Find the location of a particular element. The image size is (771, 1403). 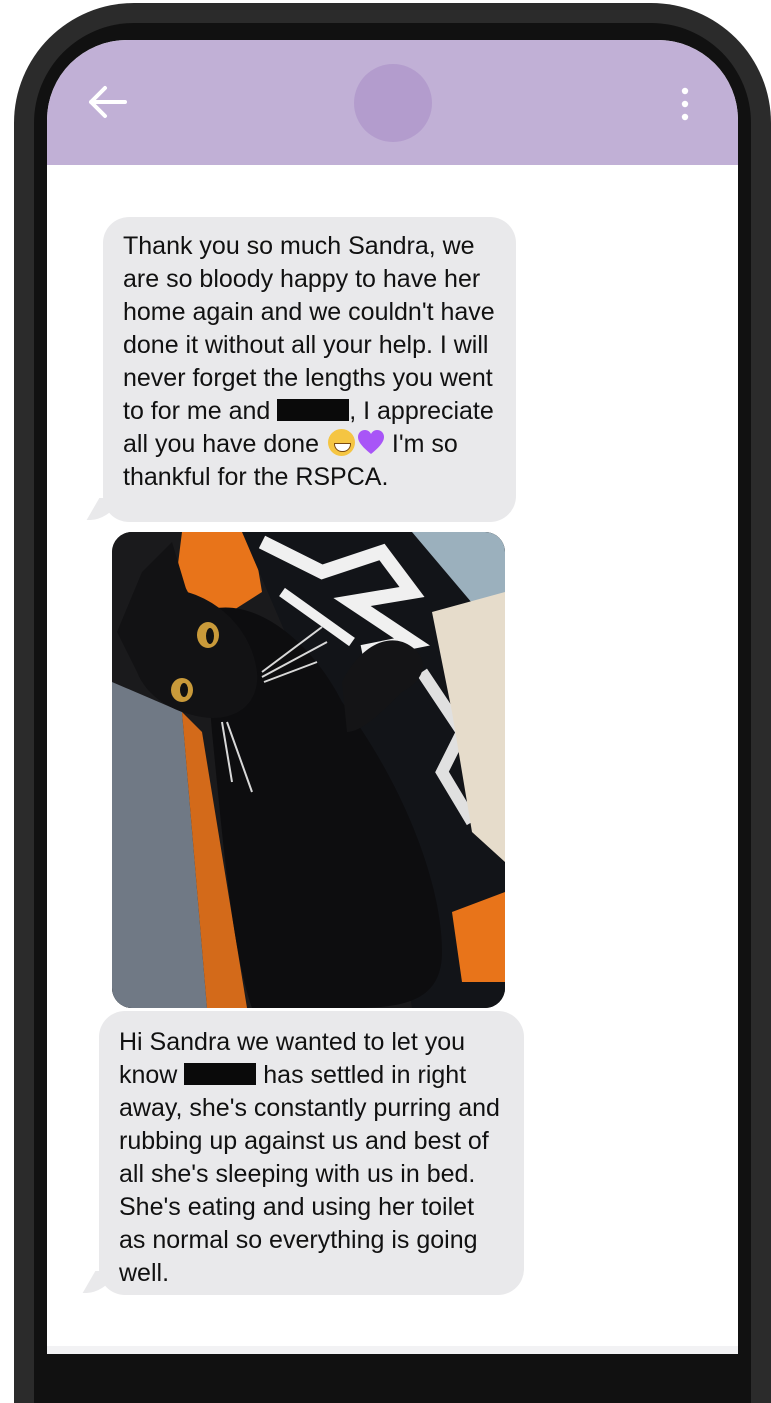

chat-header is located at coordinates (392, 102).